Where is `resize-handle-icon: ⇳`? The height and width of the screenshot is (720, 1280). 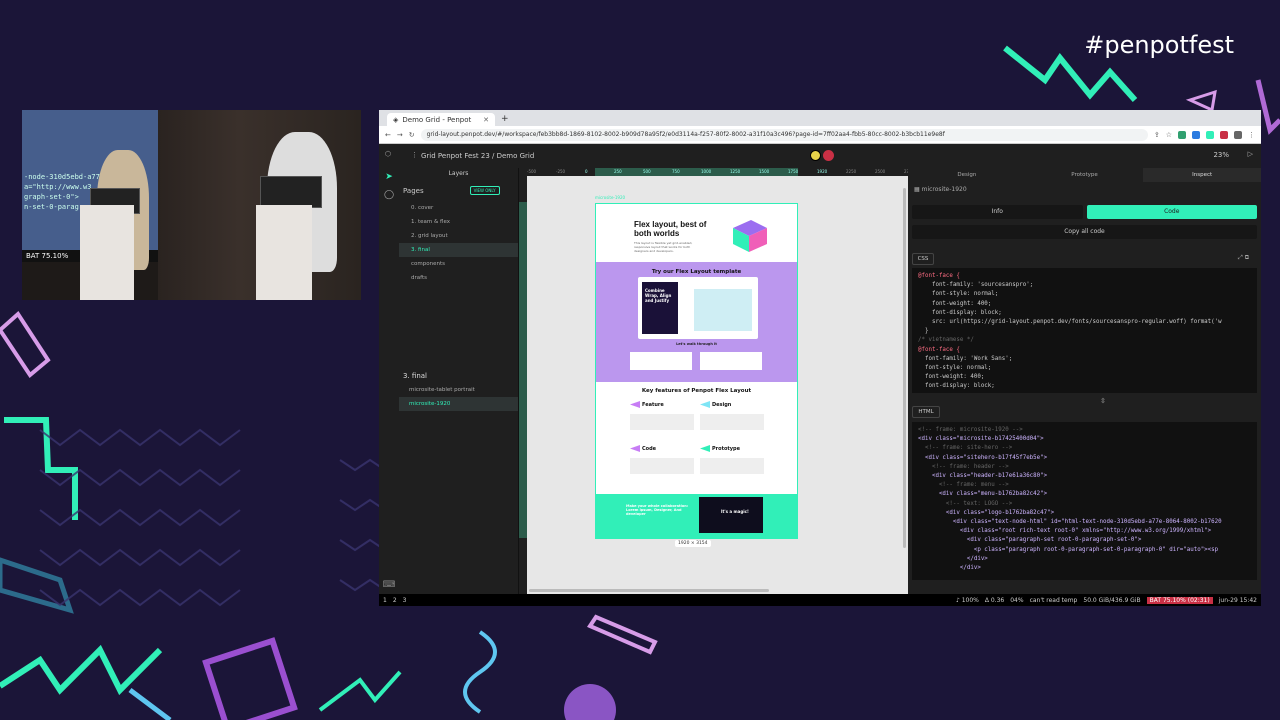
resize-handle-icon: ⇳ is located at coordinates (1103, 401).